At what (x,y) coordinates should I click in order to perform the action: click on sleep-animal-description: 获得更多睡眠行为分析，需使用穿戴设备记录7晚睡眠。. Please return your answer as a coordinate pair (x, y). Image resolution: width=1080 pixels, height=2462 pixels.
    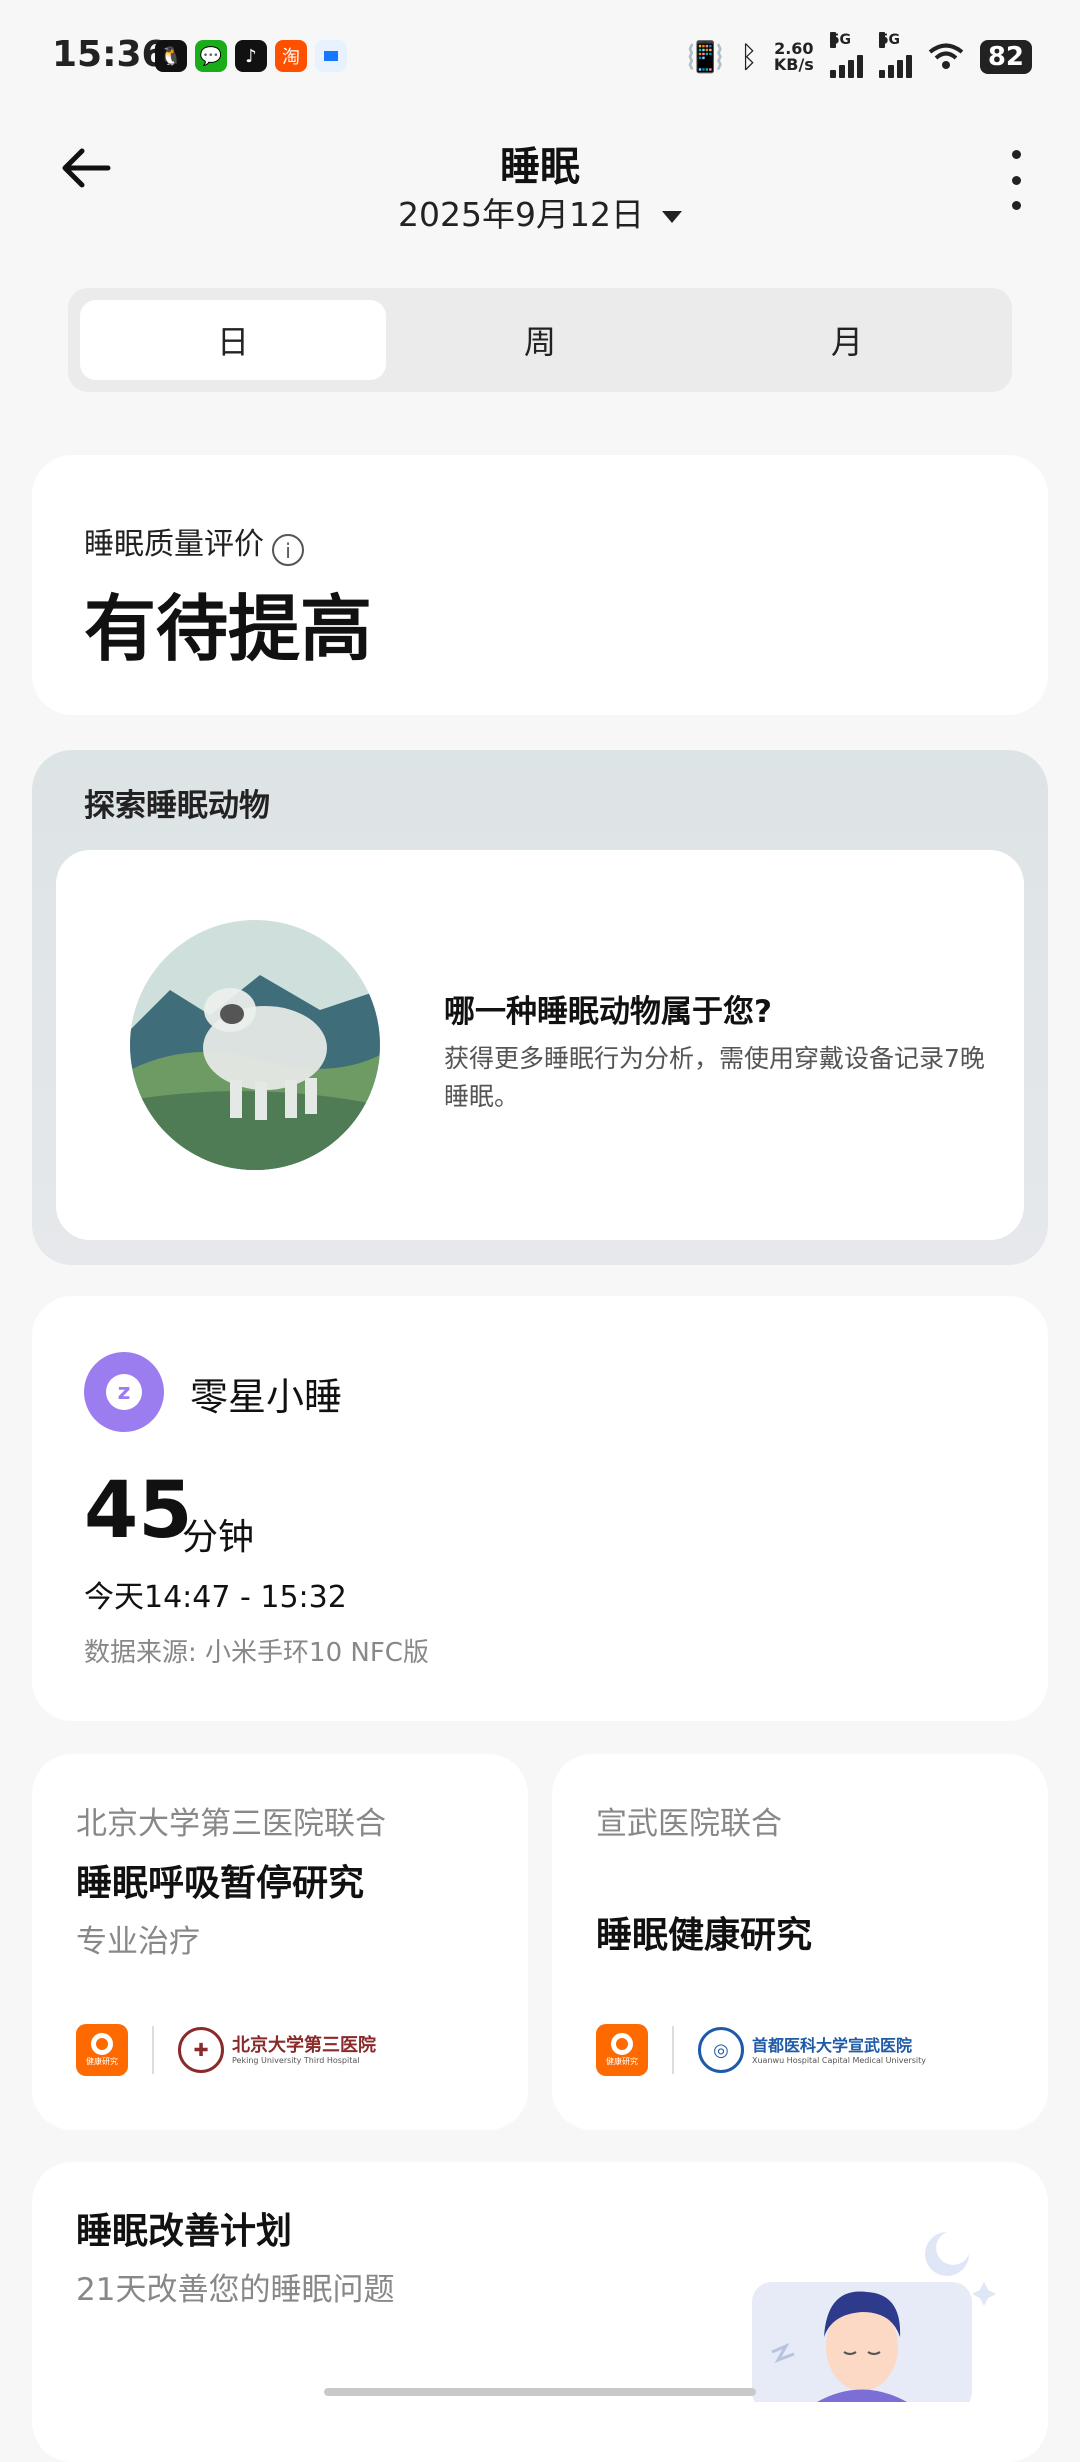
    Looking at the image, I should click on (714, 1077).